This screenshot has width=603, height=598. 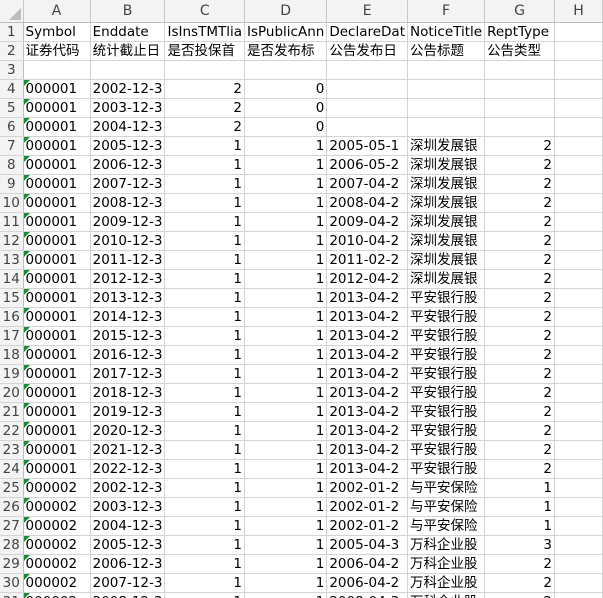 What do you see at coordinates (204, 89) in the screenshot?
I see `cell-ins: 2` at bounding box center [204, 89].